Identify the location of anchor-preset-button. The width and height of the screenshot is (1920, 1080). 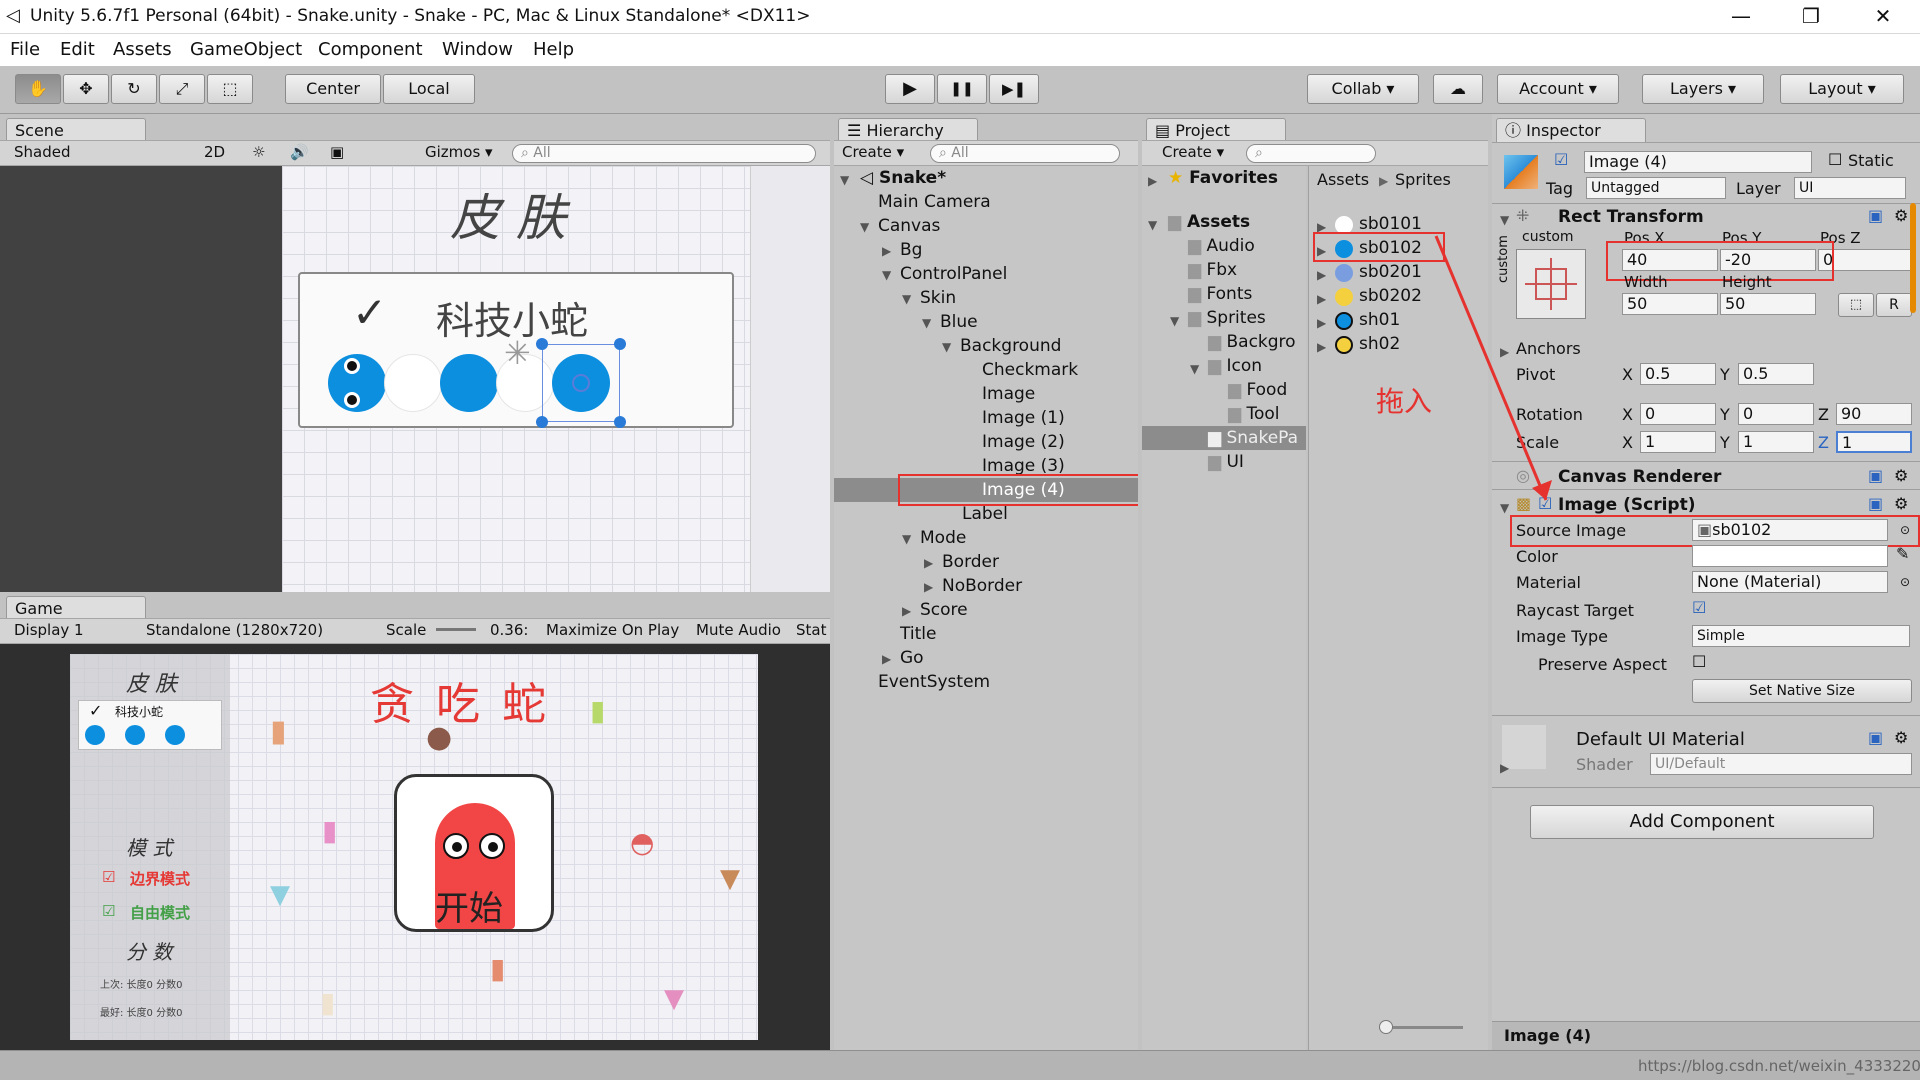
(1551, 284).